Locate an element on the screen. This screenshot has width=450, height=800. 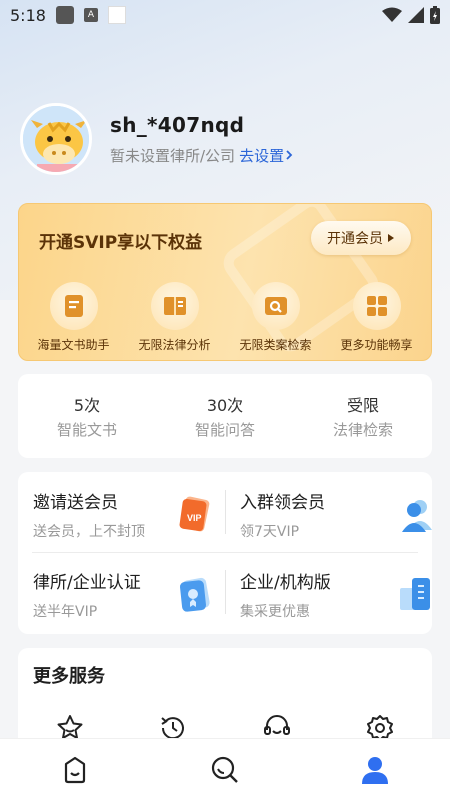
status-time: 5:18 is located at coordinates (28, 15).